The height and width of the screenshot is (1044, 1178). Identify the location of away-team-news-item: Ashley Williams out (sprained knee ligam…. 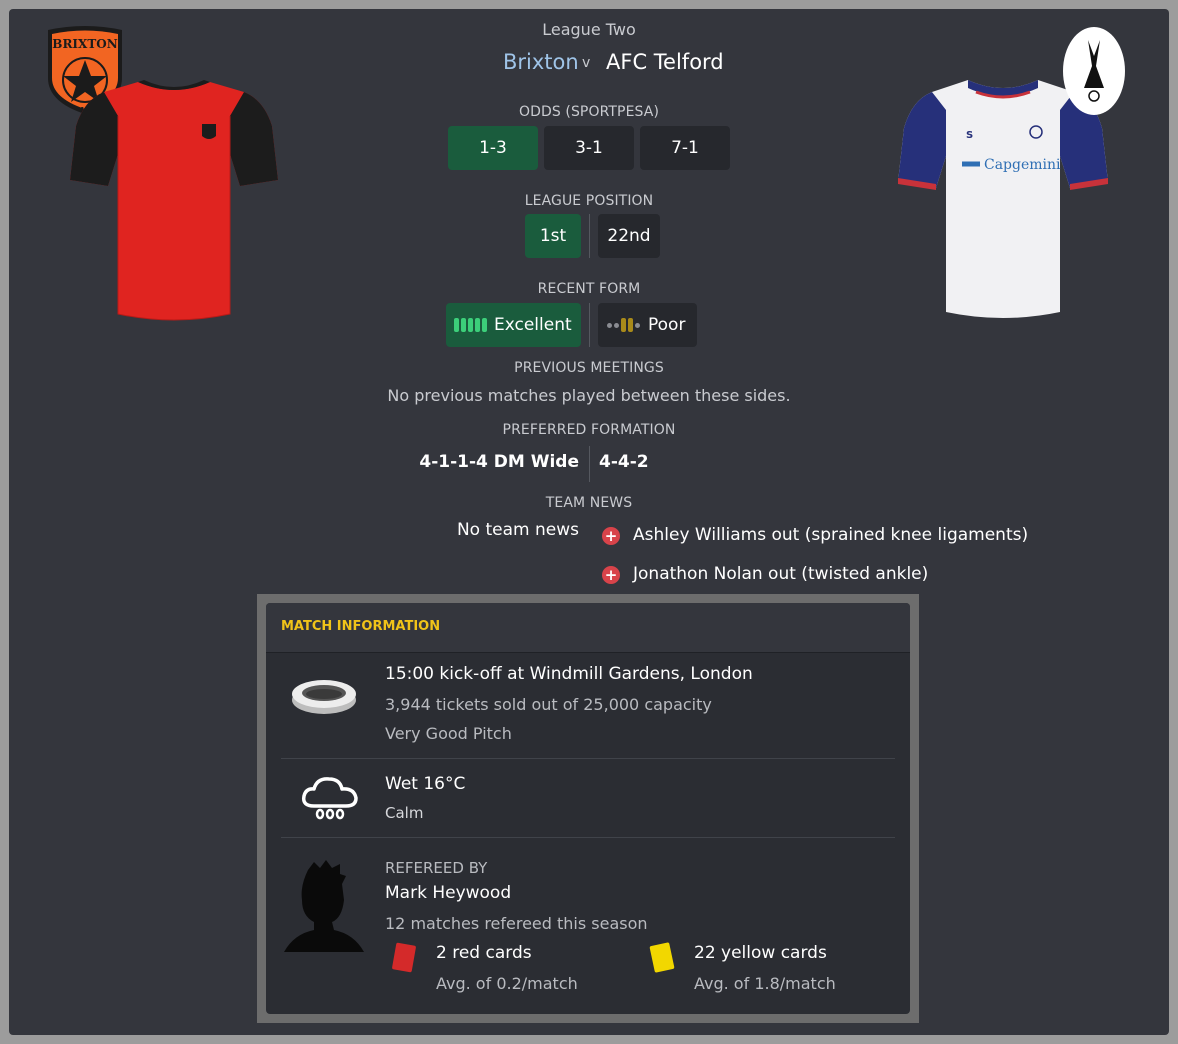
(830, 535).